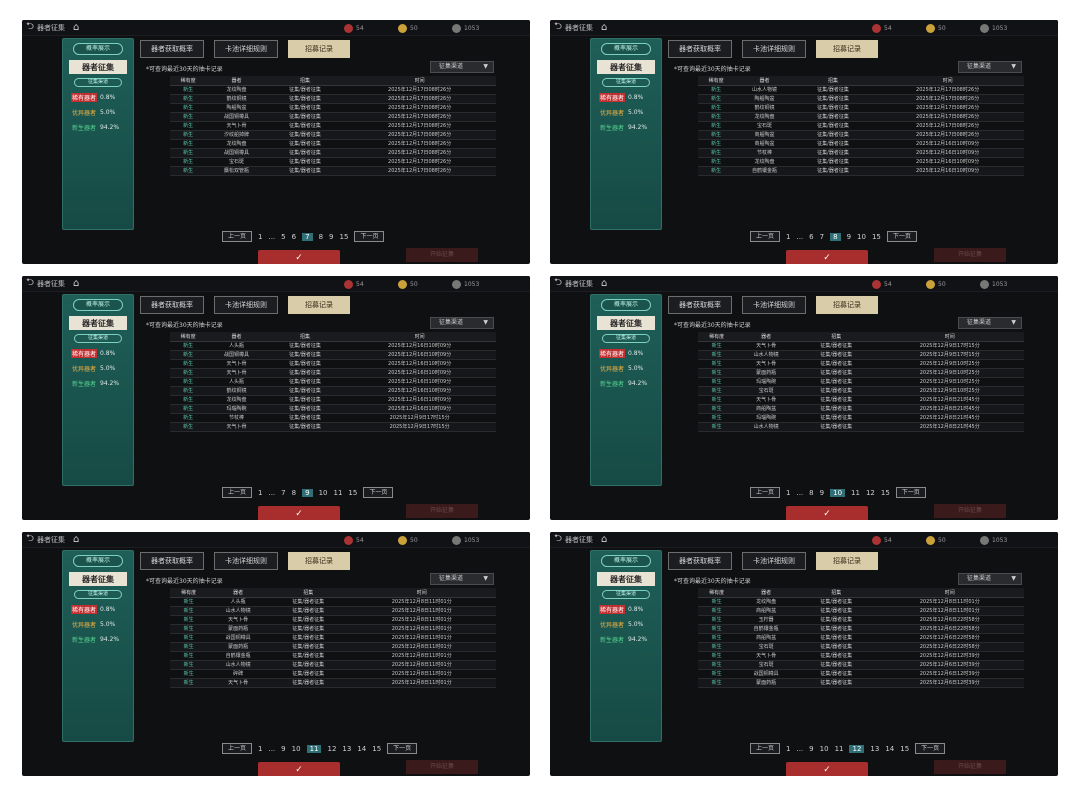 This screenshot has width=1080, height=810. Describe the element at coordinates (314, 748) in the screenshot. I see `current-page: 11` at that location.